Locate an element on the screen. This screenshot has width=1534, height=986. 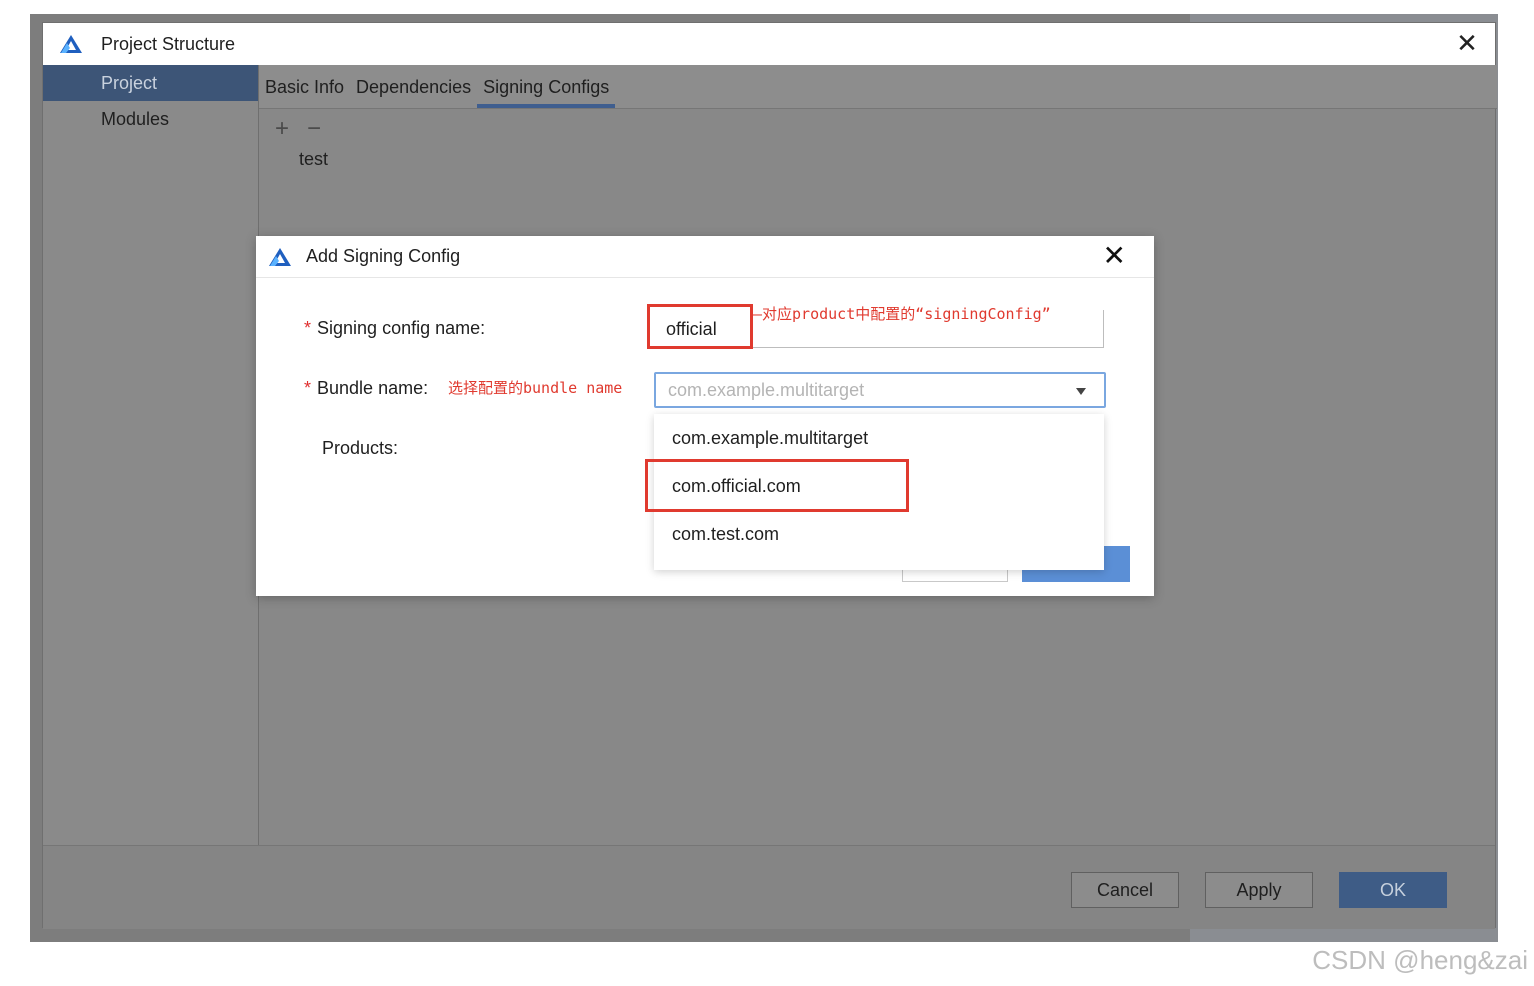
products-label: Products: is located at coordinates (360, 448).